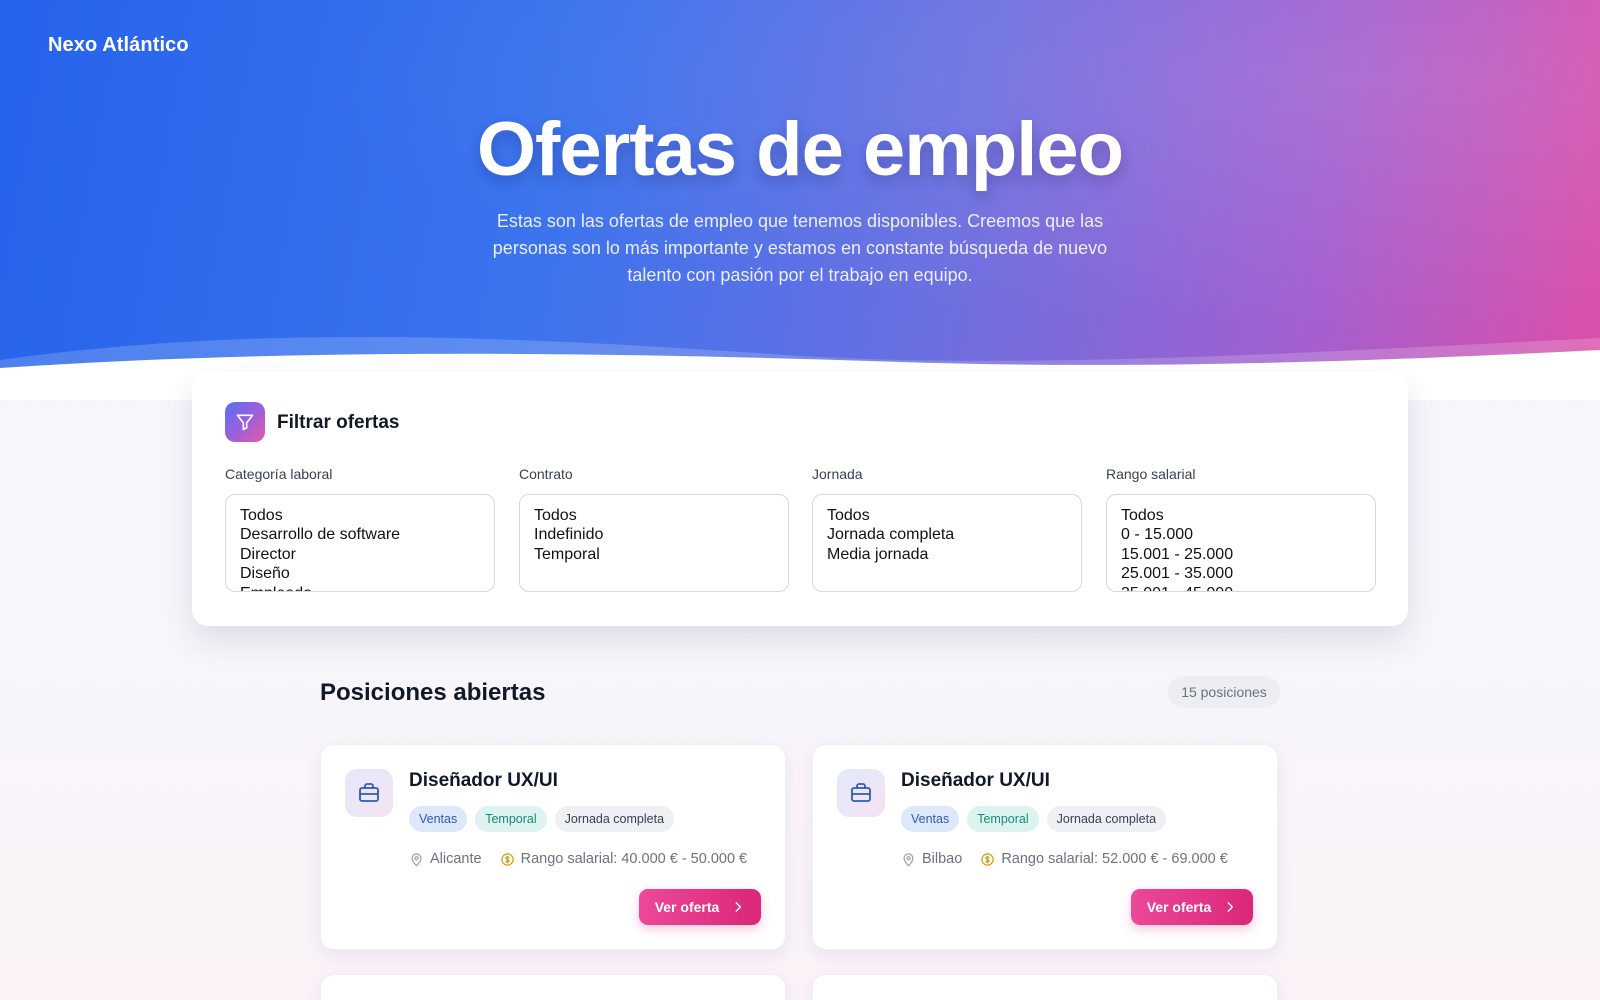  Describe the element at coordinates (942, 859) in the screenshot. I see `job-location-text: Bilbao` at that location.